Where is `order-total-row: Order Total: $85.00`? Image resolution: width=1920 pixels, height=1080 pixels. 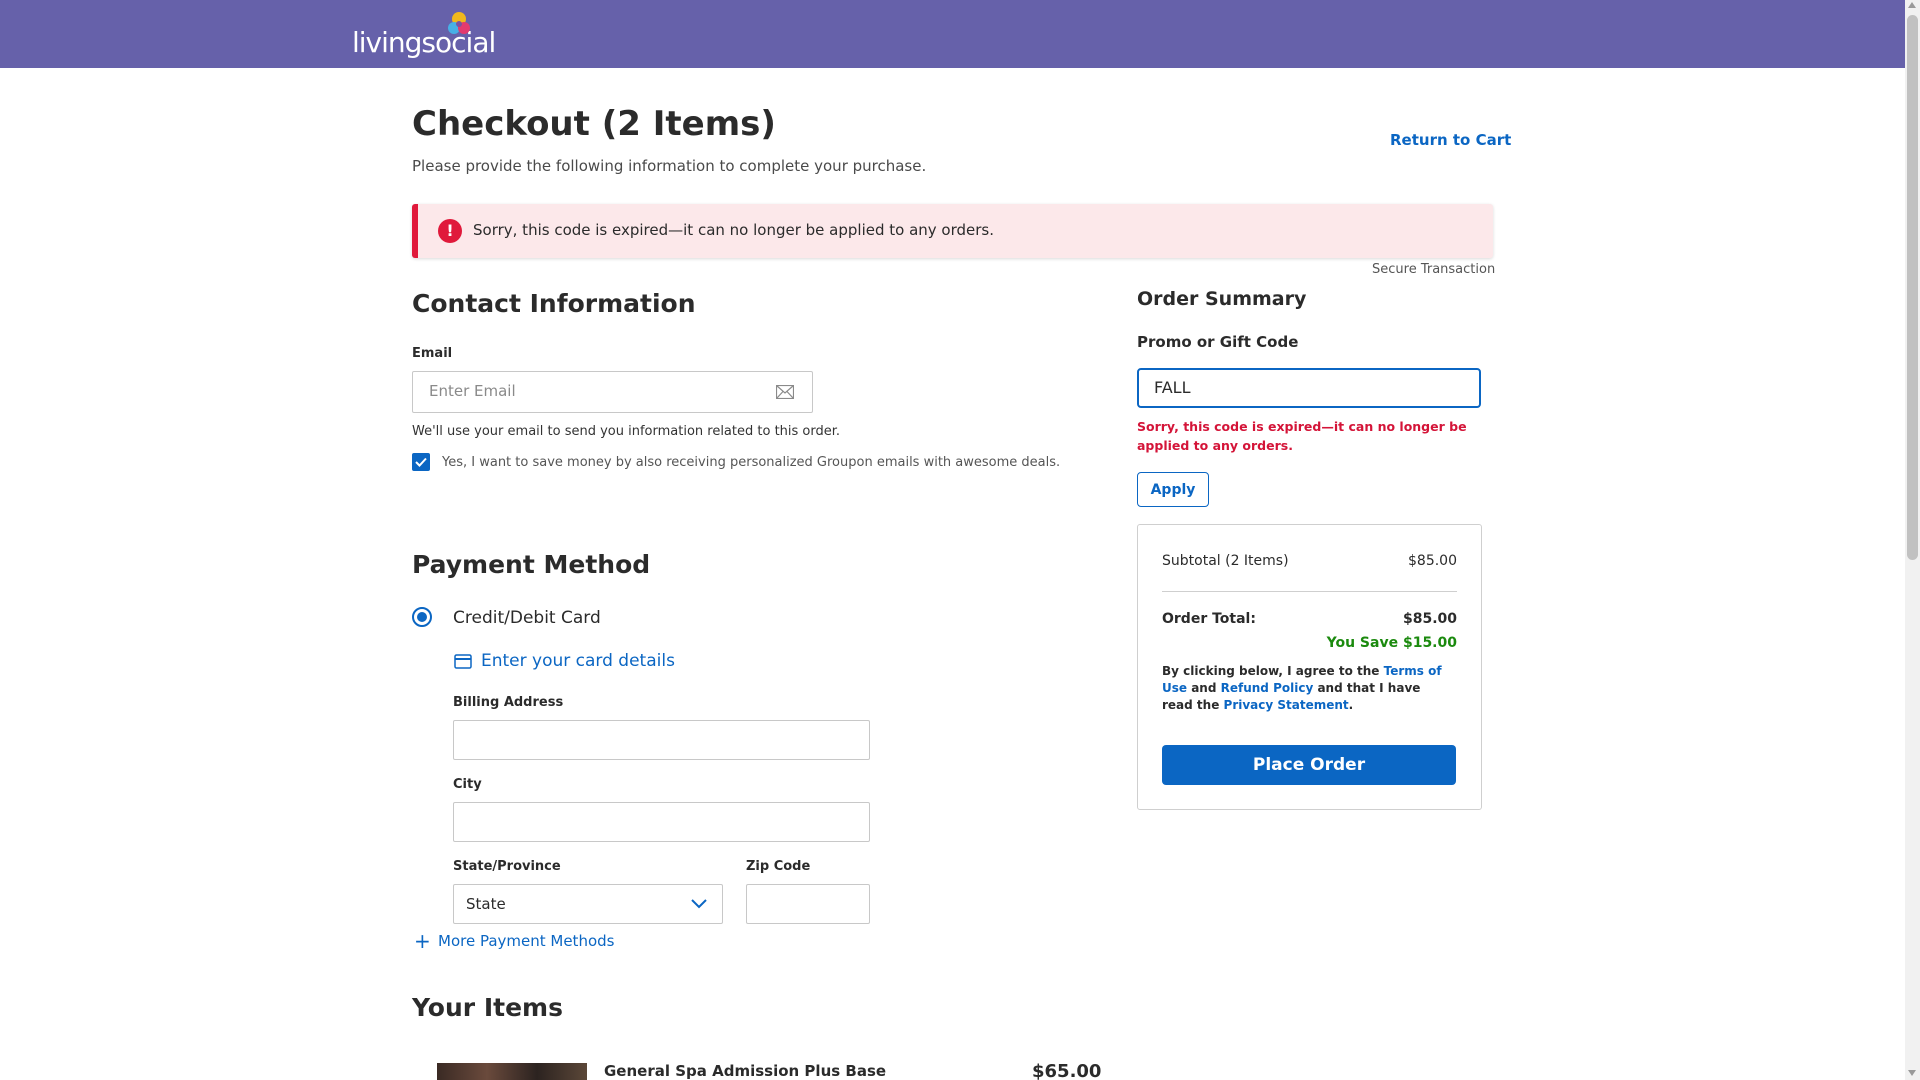
order-total-row: Order Total: $85.00 is located at coordinates (1309, 619).